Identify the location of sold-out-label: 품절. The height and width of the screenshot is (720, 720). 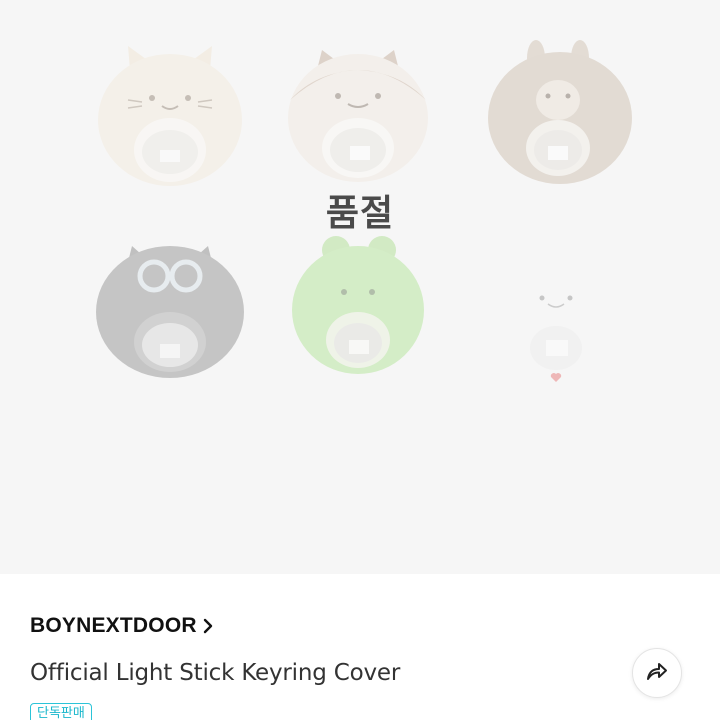
(360, 213).